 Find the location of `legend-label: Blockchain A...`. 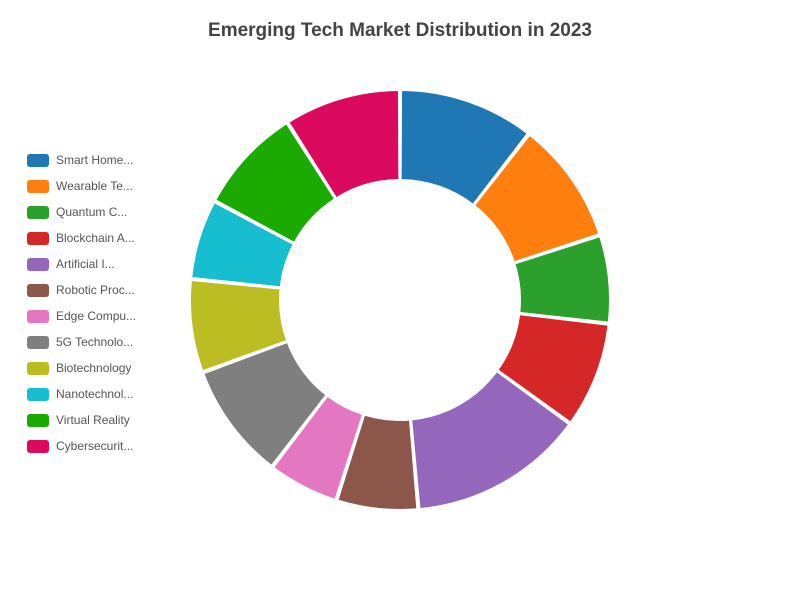

legend-label: Blockchain A... is located at coordinates (95, 238).